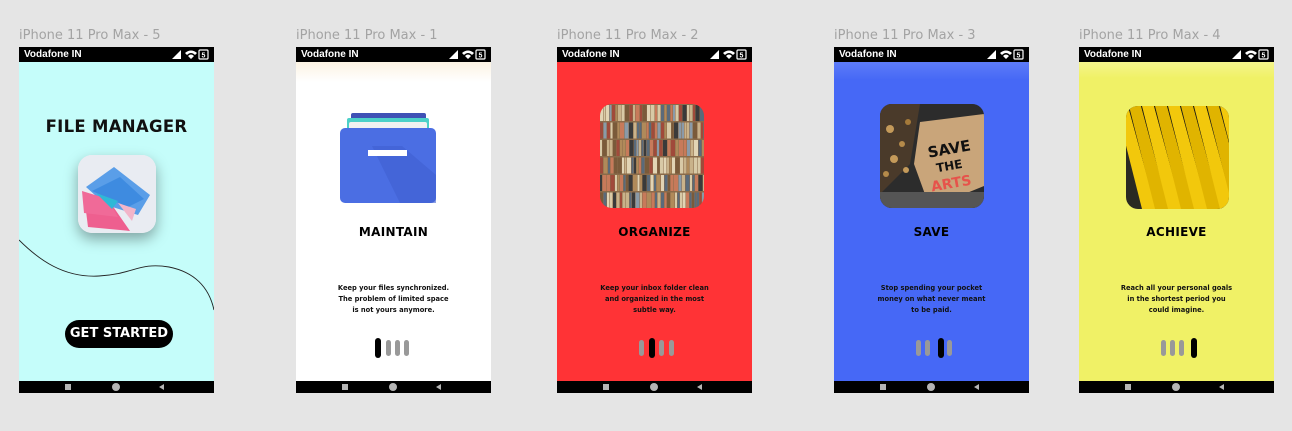 Image resolution: width=1292 pixels, height=431 pixels. What do you see at coordinates (1177, 157) in the screenshot?
I see `binders-photo` at bounding box center [1177, 157].